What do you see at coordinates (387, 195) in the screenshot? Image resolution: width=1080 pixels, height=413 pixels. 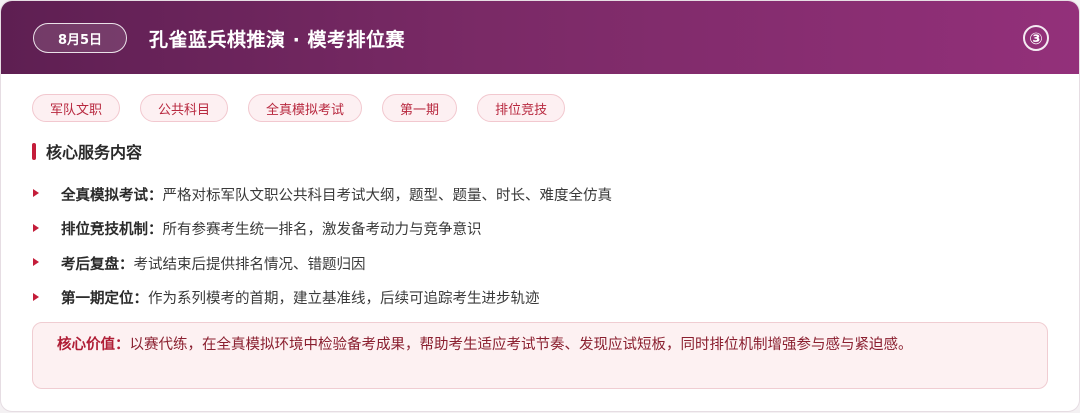 I see `item-text: 严格对标军队文职公共科目考试大纲，题型、题量、时长、难度全仿真` at bounding box center [387, 195].